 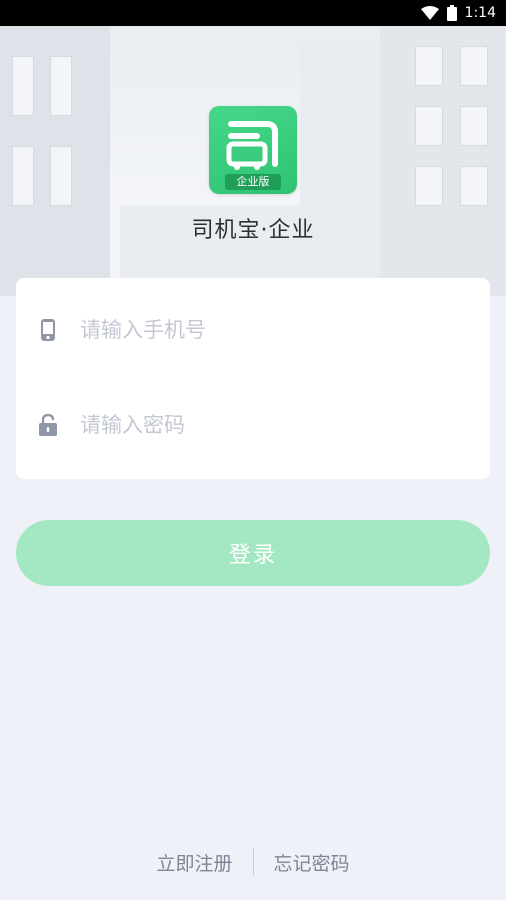 What do you see at coordinates (340, 171) in the screenshot?
I see `building-decoration` at bounding box center [340, 171].